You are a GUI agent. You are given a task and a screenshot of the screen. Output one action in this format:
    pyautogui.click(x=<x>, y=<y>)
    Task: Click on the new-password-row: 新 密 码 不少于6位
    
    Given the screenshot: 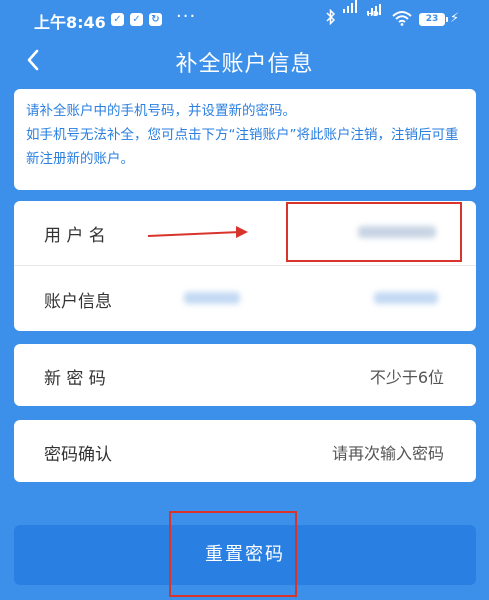 What is the action you would take?
    pyautogui.click(x=245, y=375)
    